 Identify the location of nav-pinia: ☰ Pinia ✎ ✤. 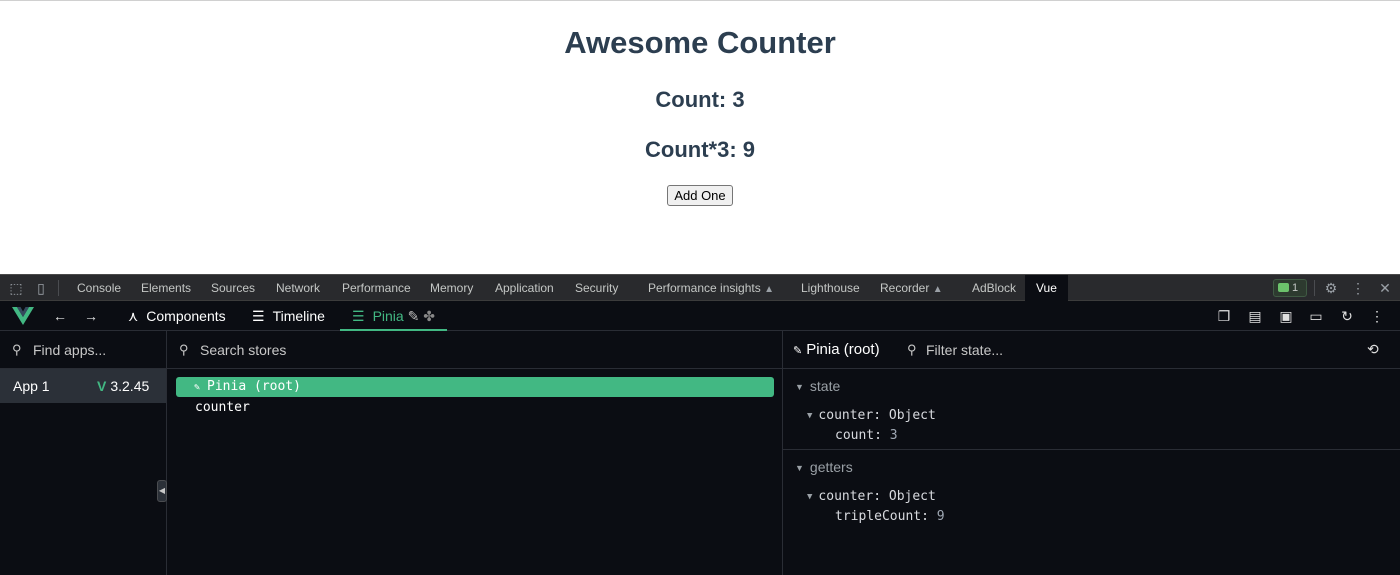
(393, 316).